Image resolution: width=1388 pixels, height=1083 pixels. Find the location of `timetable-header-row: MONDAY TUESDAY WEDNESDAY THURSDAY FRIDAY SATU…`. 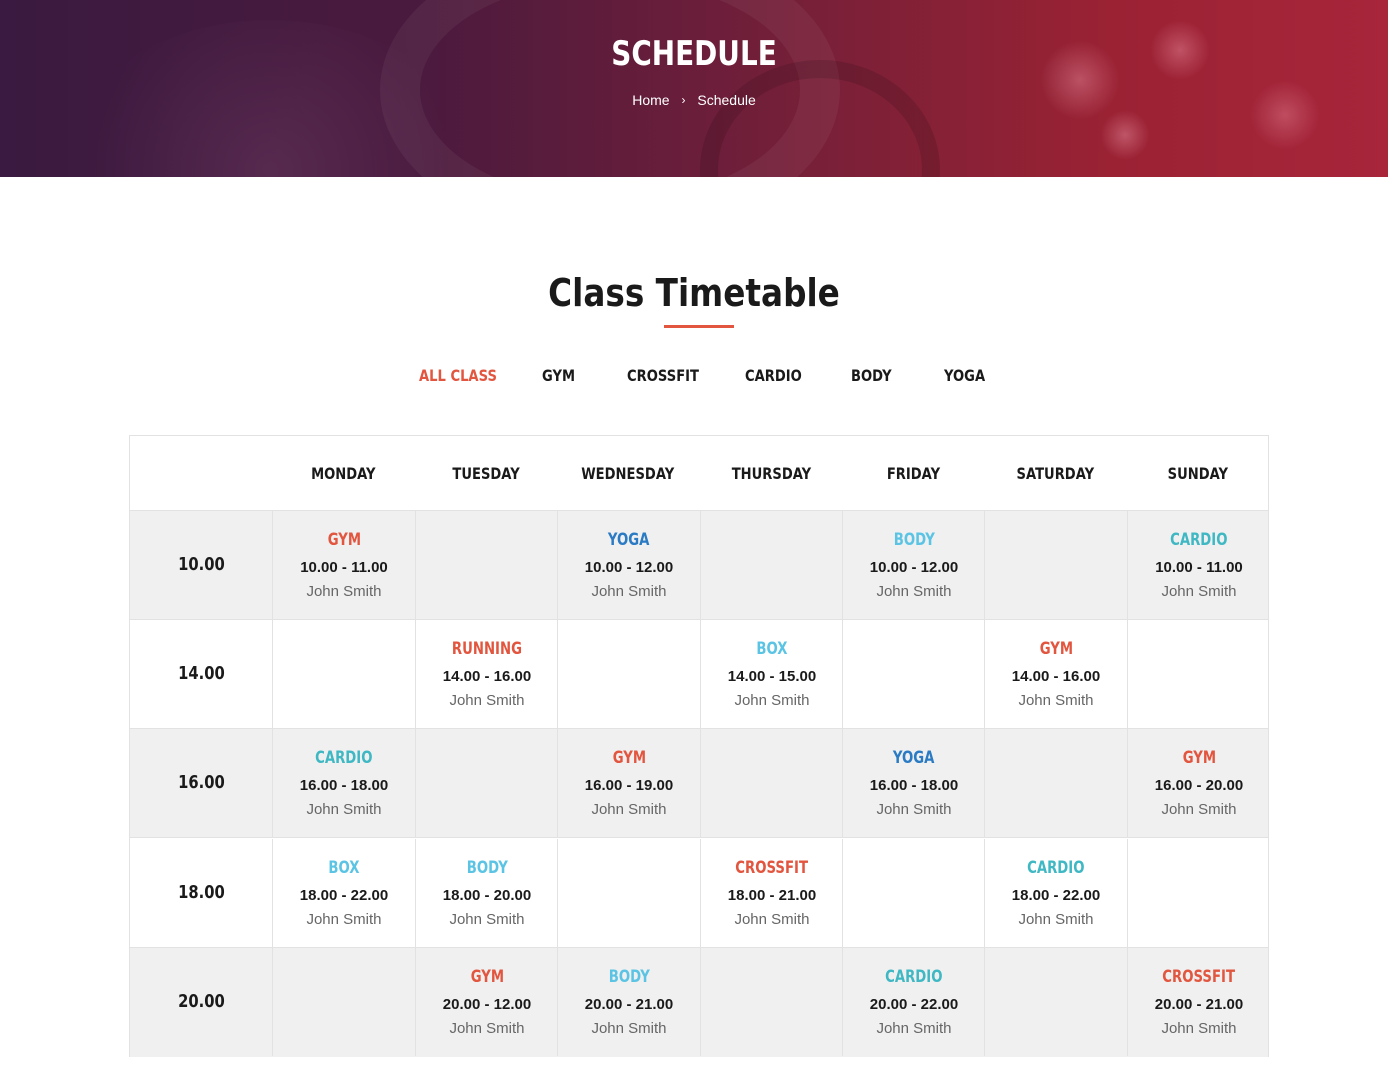

timetable-header-row: MONDAY TUESDAY WEDNESDAY THURSDAY FRIDAY SATU… is located at coordinates (699, 473).